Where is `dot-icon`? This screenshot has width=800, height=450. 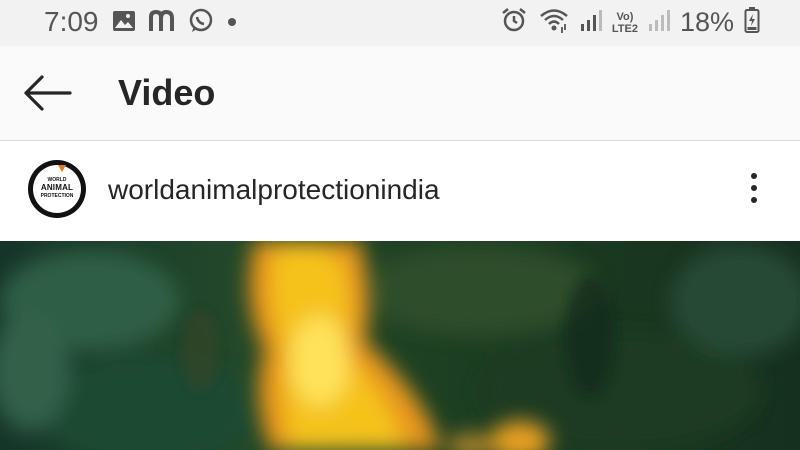 dot-icon is located at coordinates (232, 24).